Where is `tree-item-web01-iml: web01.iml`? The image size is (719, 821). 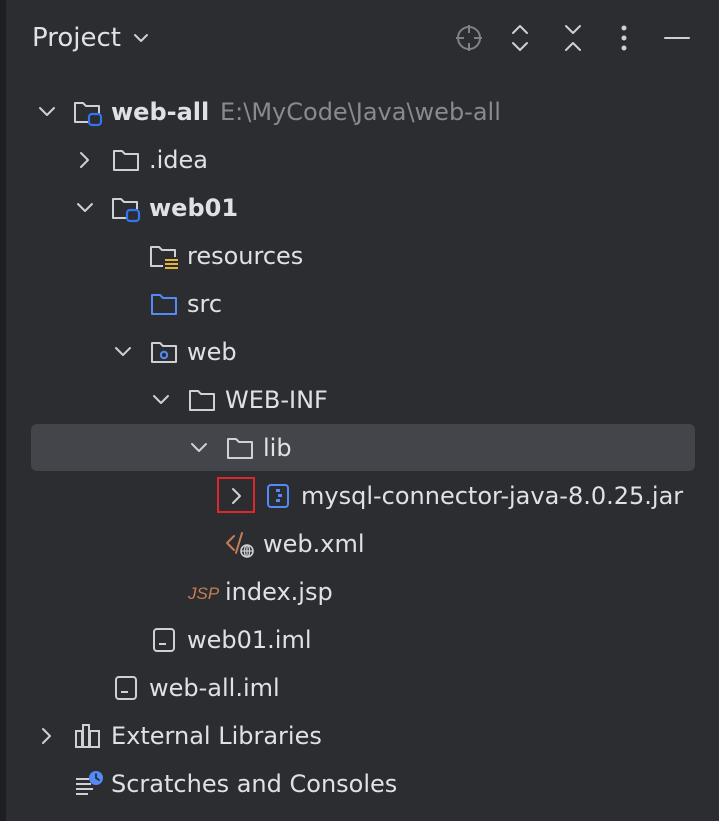 tree-item-web01-iml: web01.iml is located at coordinates (359, 640).